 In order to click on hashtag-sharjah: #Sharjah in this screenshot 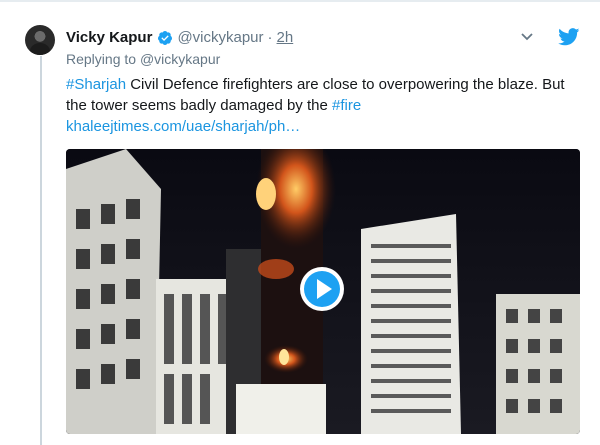, I will do `click(96, 84)`.